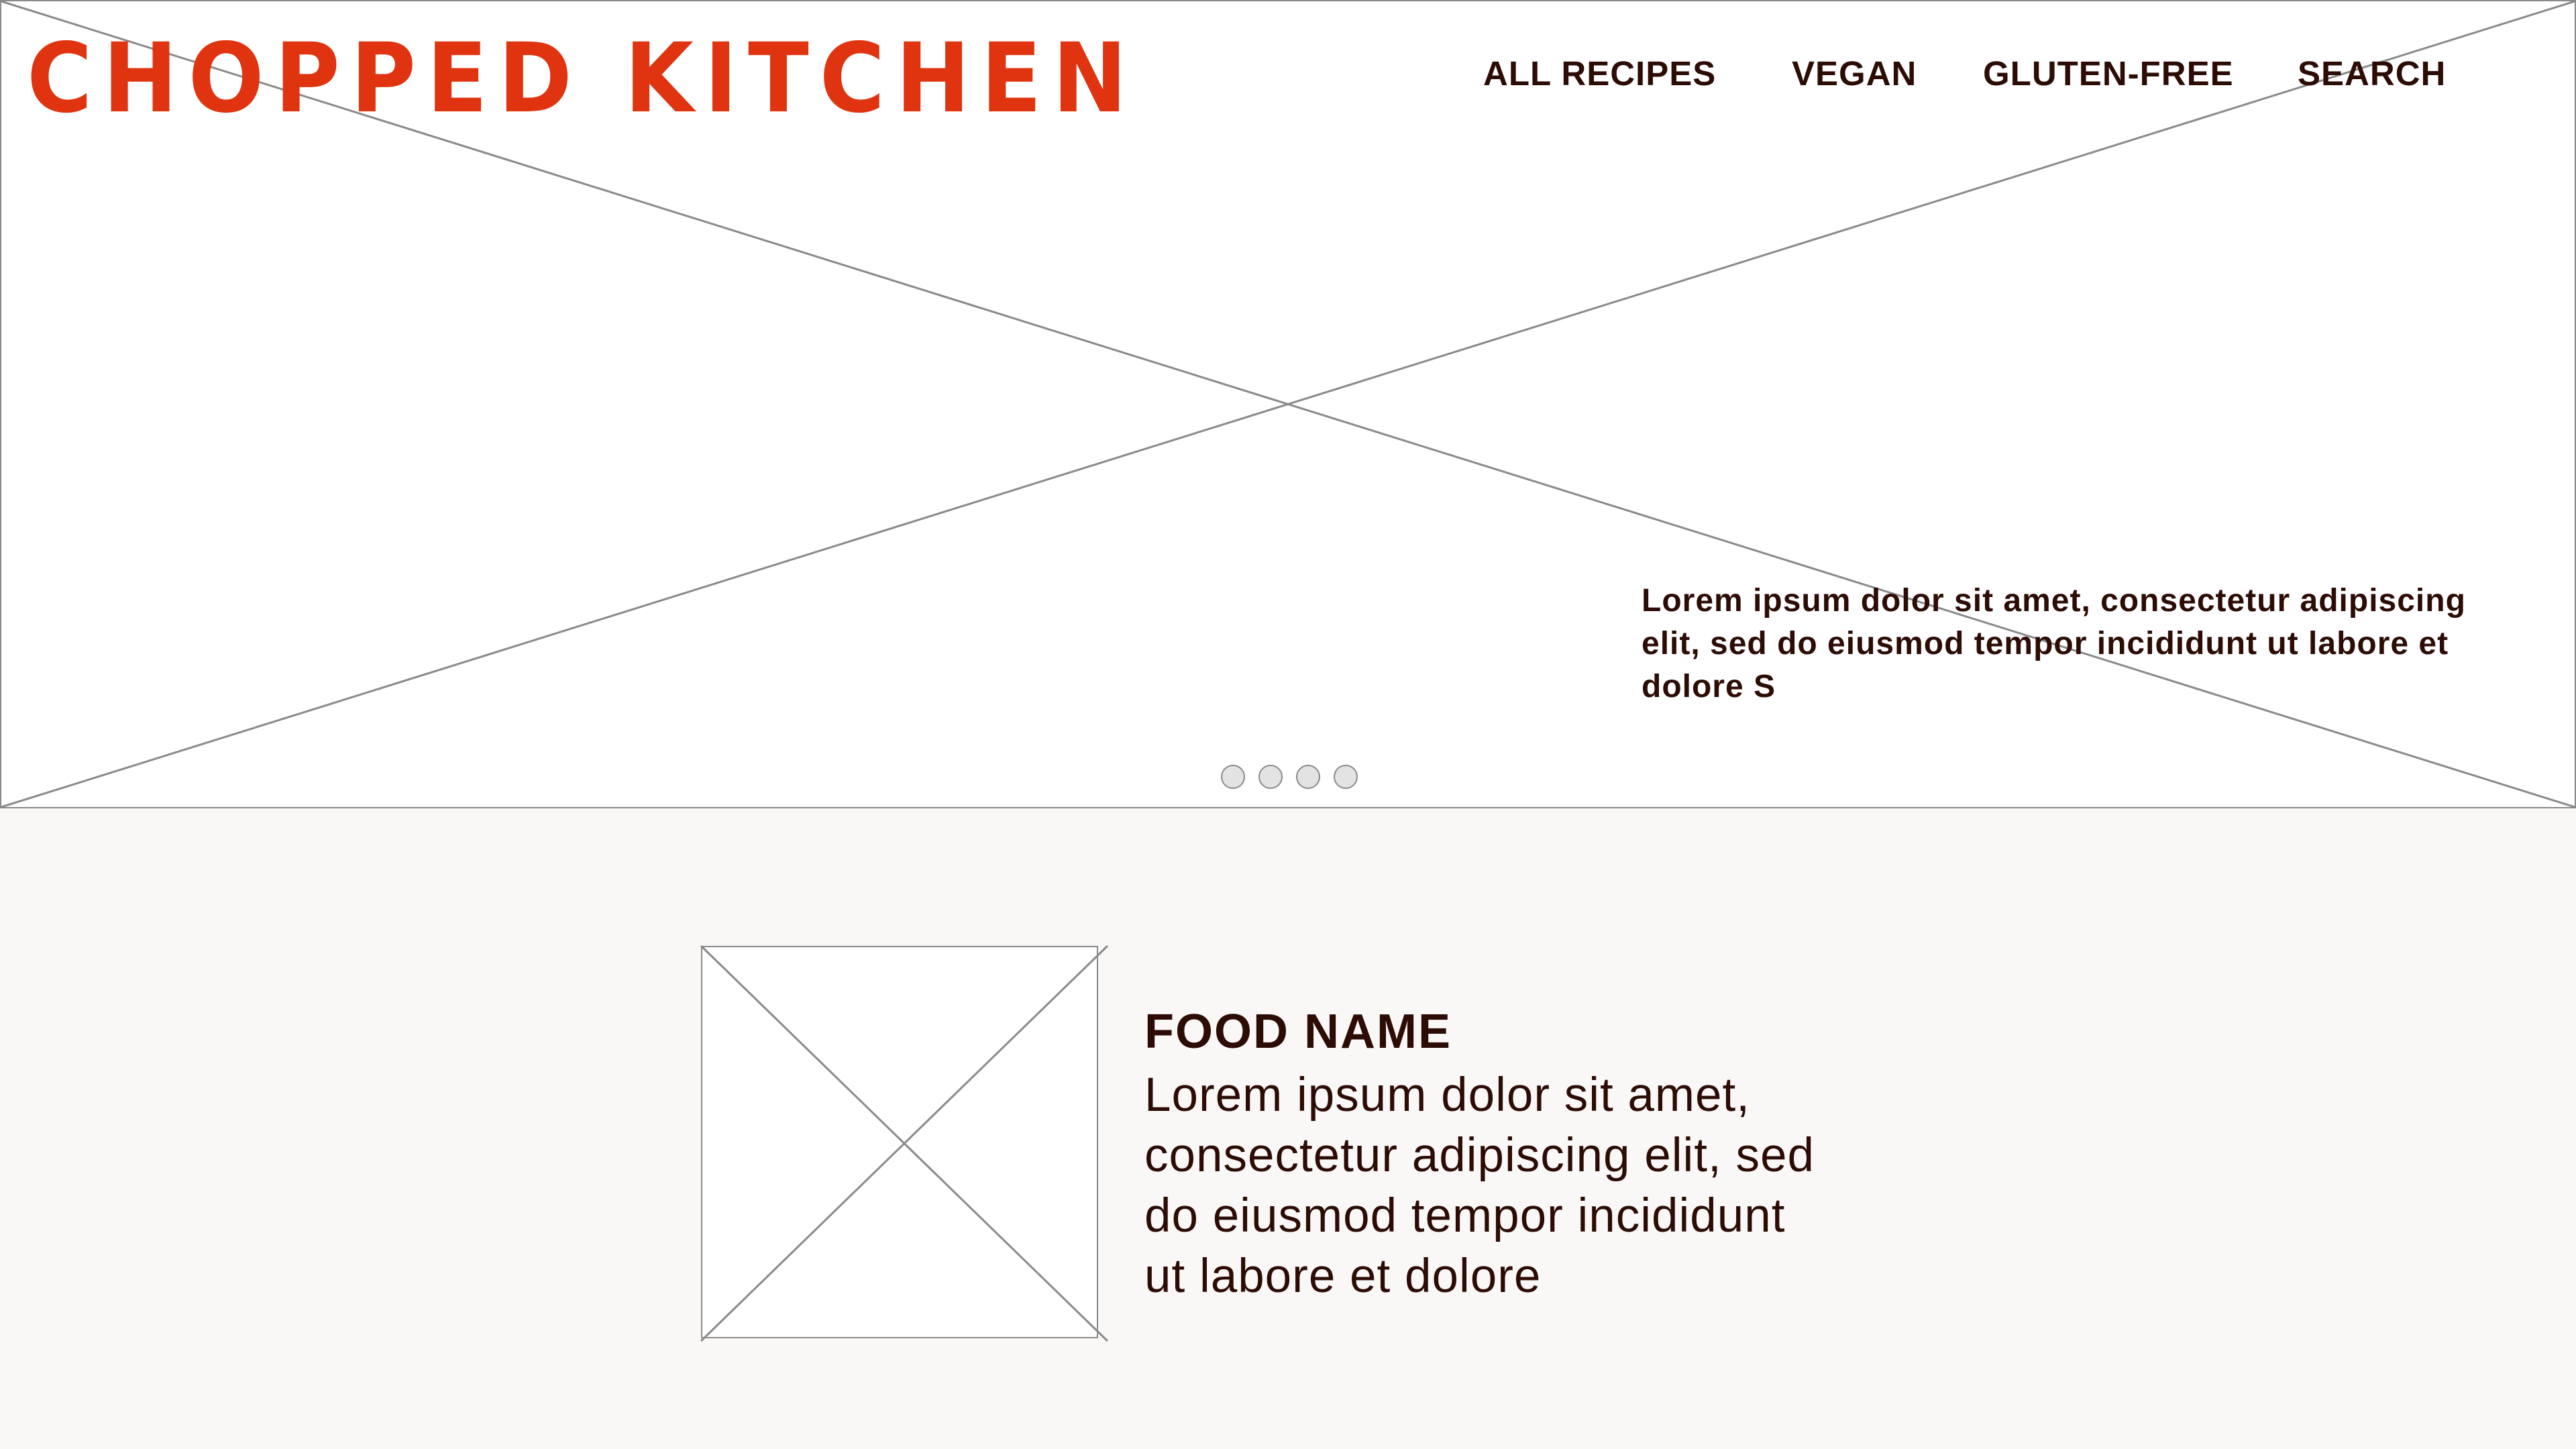 The image size is (2576, 1449). Describe the element at coordinates (2372, 74) in the screenshot. I see `nav-search: SEARCH` at that location.